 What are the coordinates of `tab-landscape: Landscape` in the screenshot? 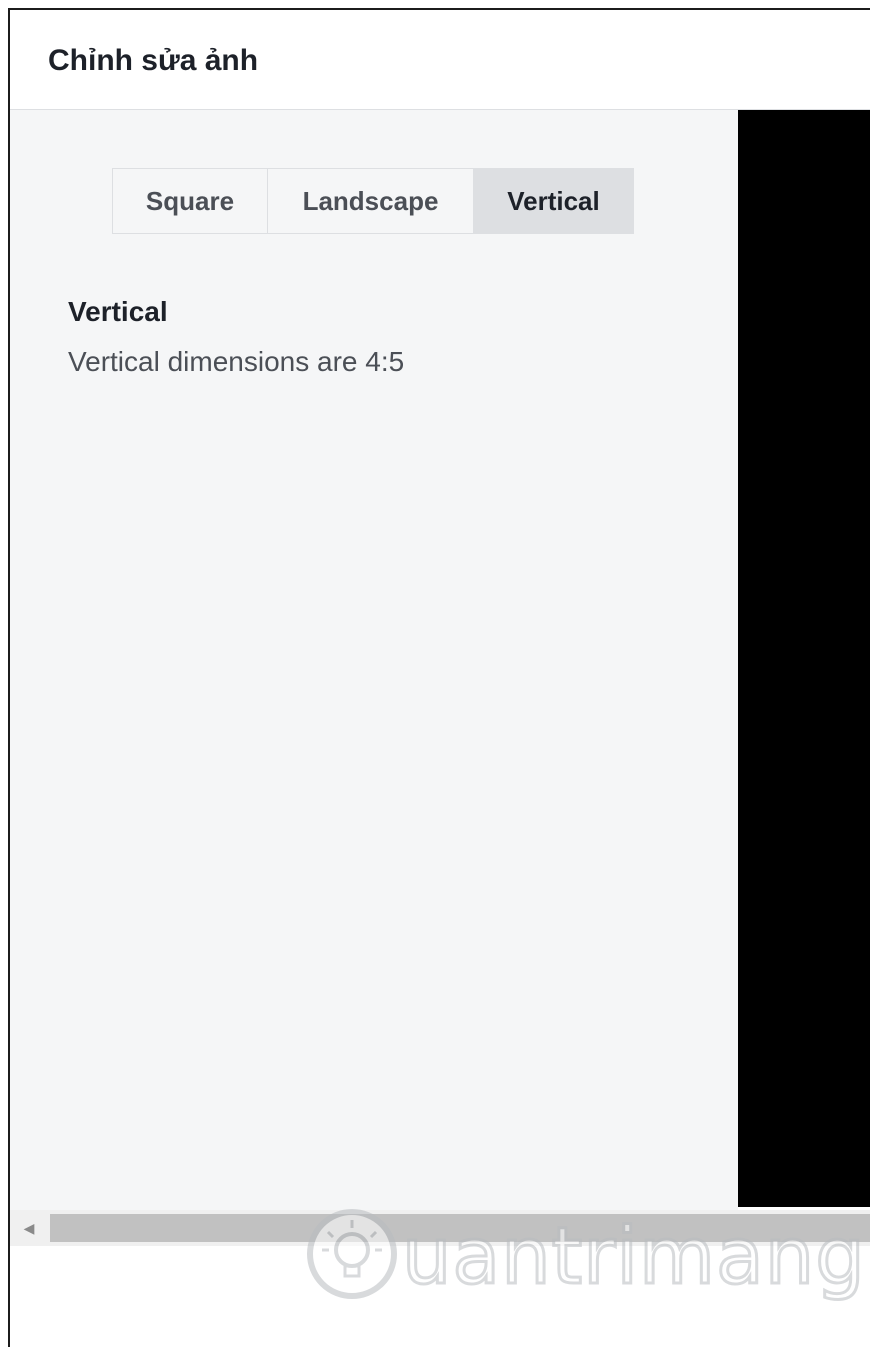 It's located at (370, 201).